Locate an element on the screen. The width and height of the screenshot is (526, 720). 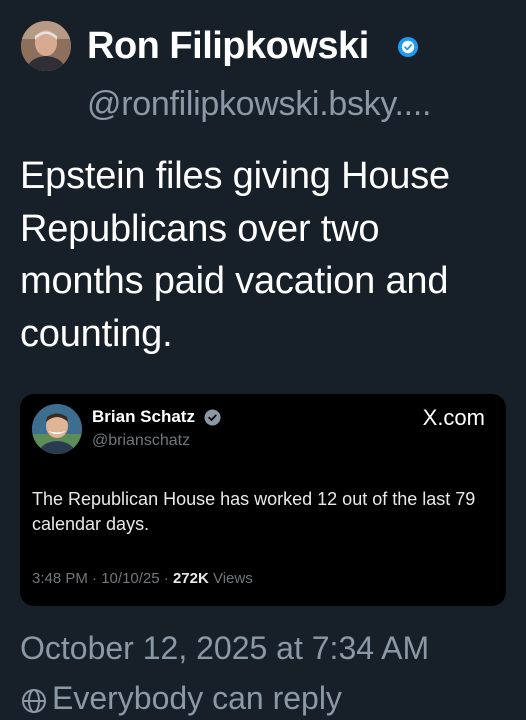
quoted-post-time: 3:48 PM is located at coordinates (60, 578).